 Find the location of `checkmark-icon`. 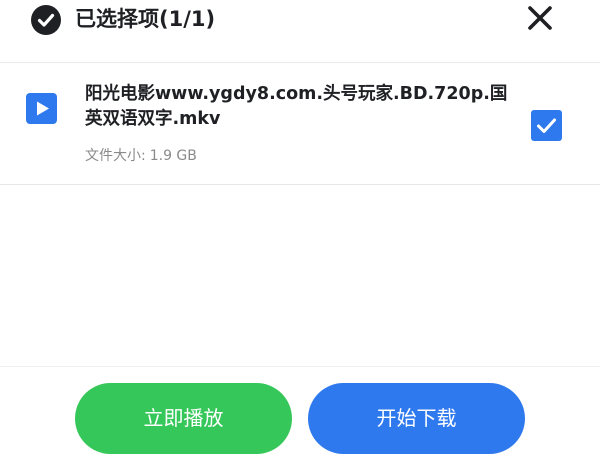

checkmark-icon is located at coordinates (546, 125).